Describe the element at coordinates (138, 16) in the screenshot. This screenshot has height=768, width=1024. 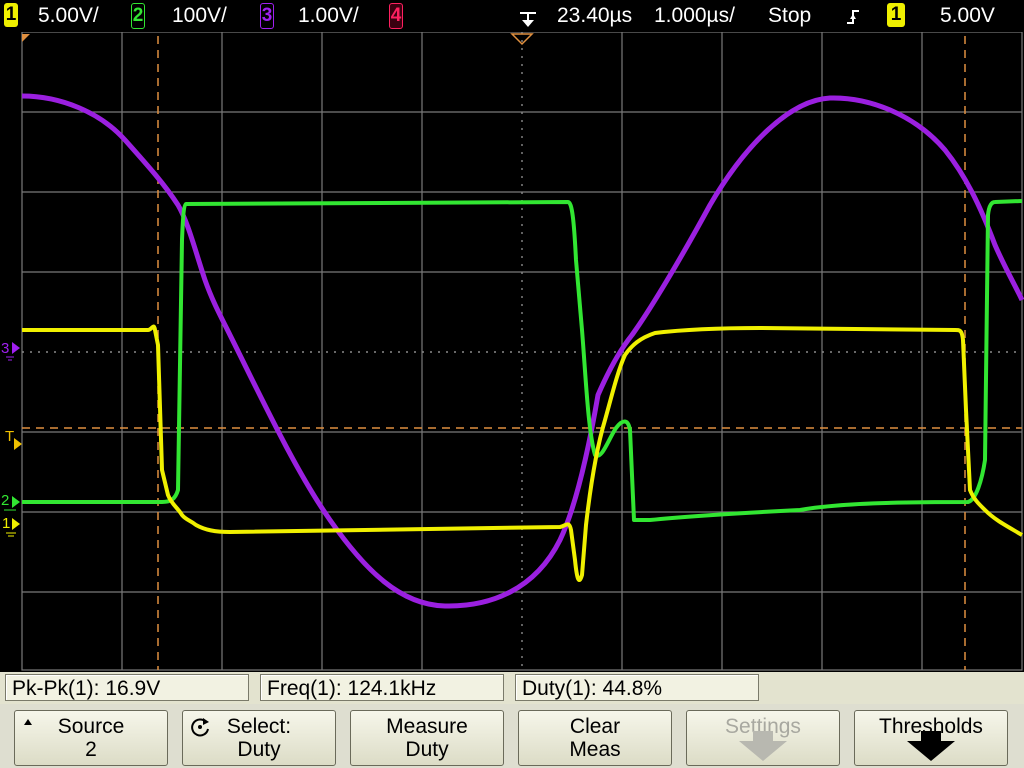
I see `channel-2-badge: 2` at that location.